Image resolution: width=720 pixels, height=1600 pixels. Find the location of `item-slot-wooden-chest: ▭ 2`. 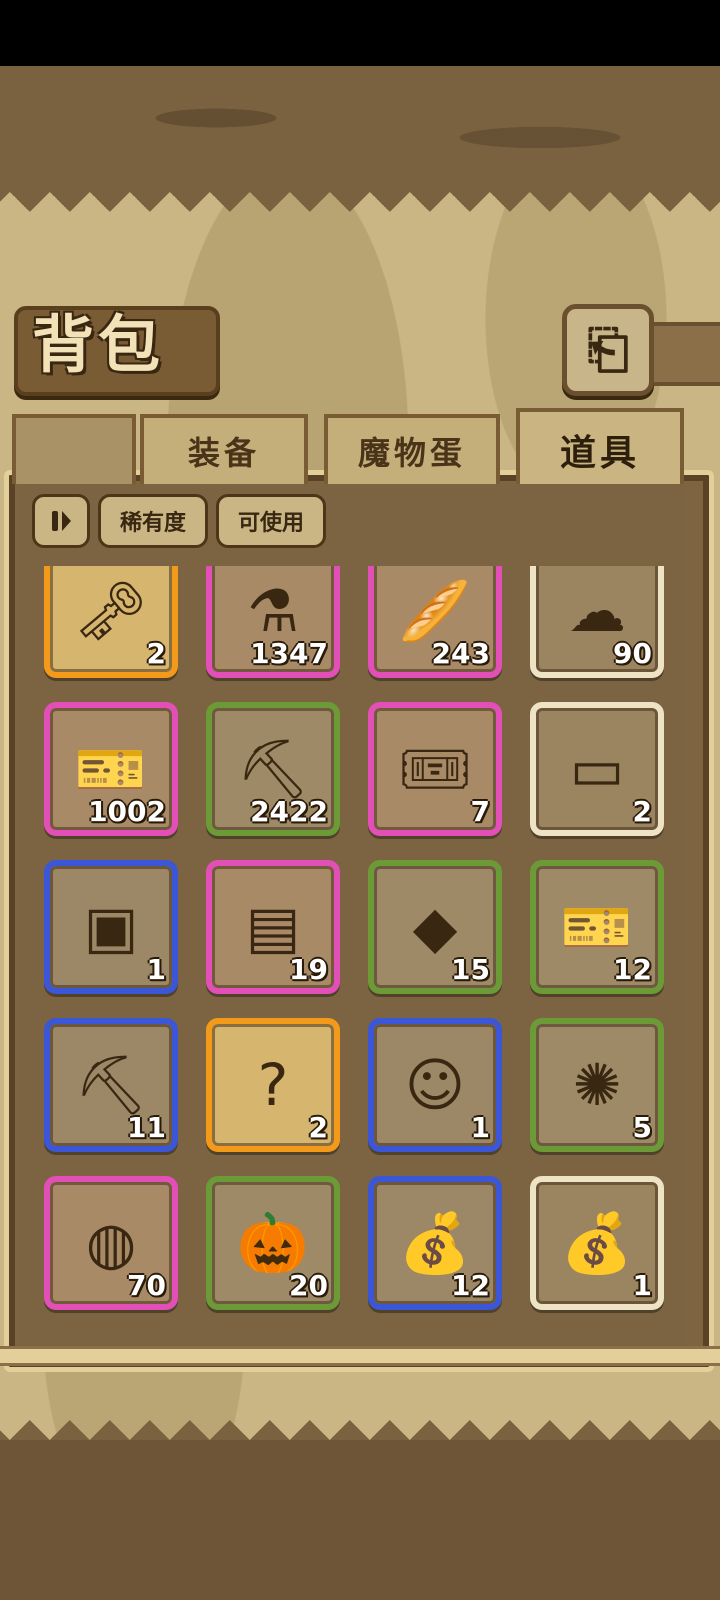

item-slot-wooden-chest: ▭ 2 is located at coordinates (597, 769).